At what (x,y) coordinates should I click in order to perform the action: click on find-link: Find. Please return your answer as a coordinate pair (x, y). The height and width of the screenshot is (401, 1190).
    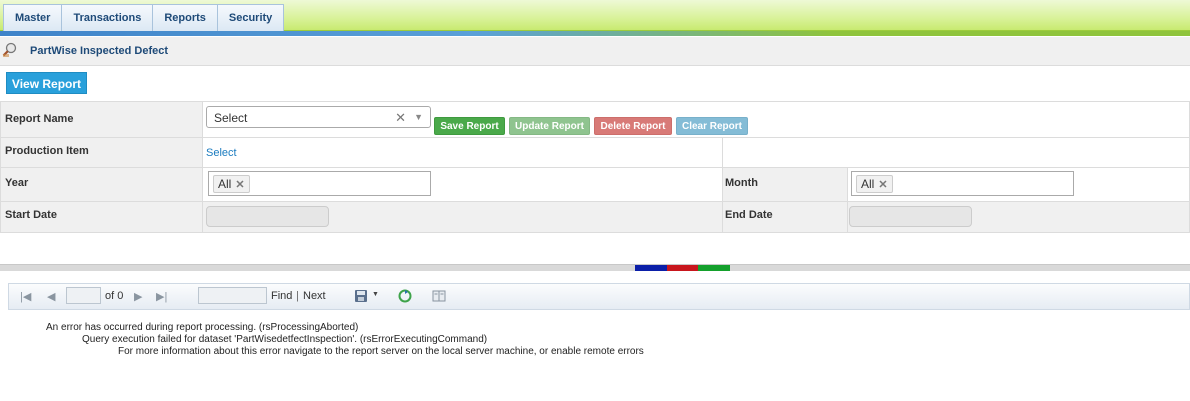
    Looking at the image, I should click on (281, 296).